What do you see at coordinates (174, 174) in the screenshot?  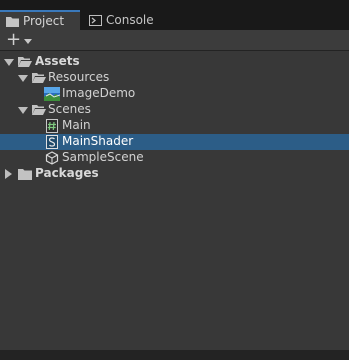 I see `tree-item-packages: Packages` at bounding box center [174, 174].